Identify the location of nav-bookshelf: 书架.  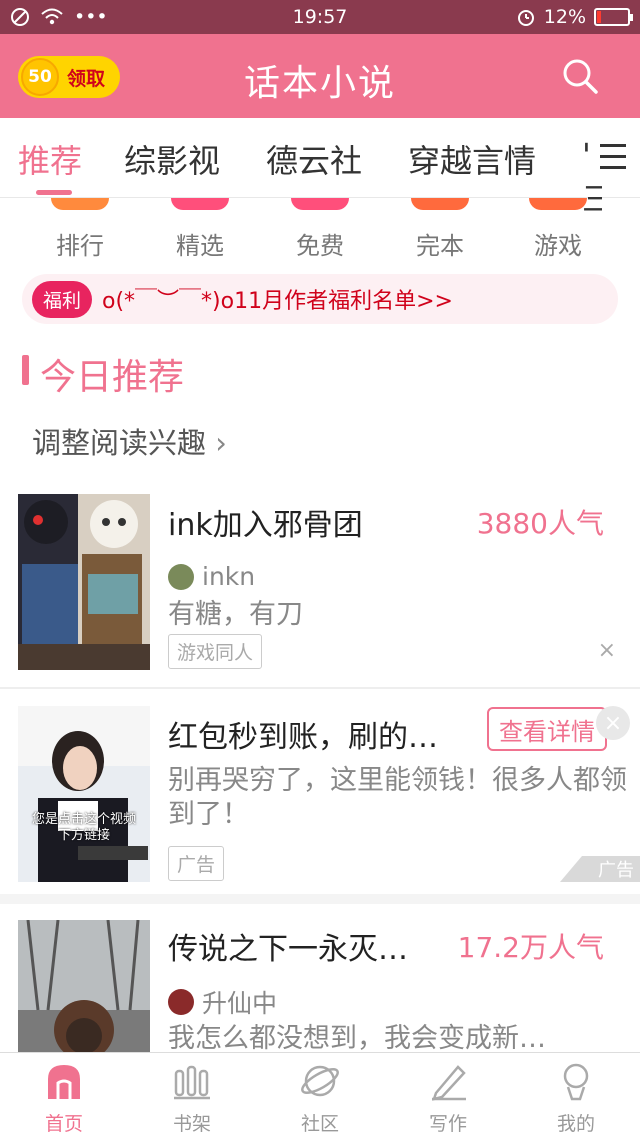
(192, 1098).